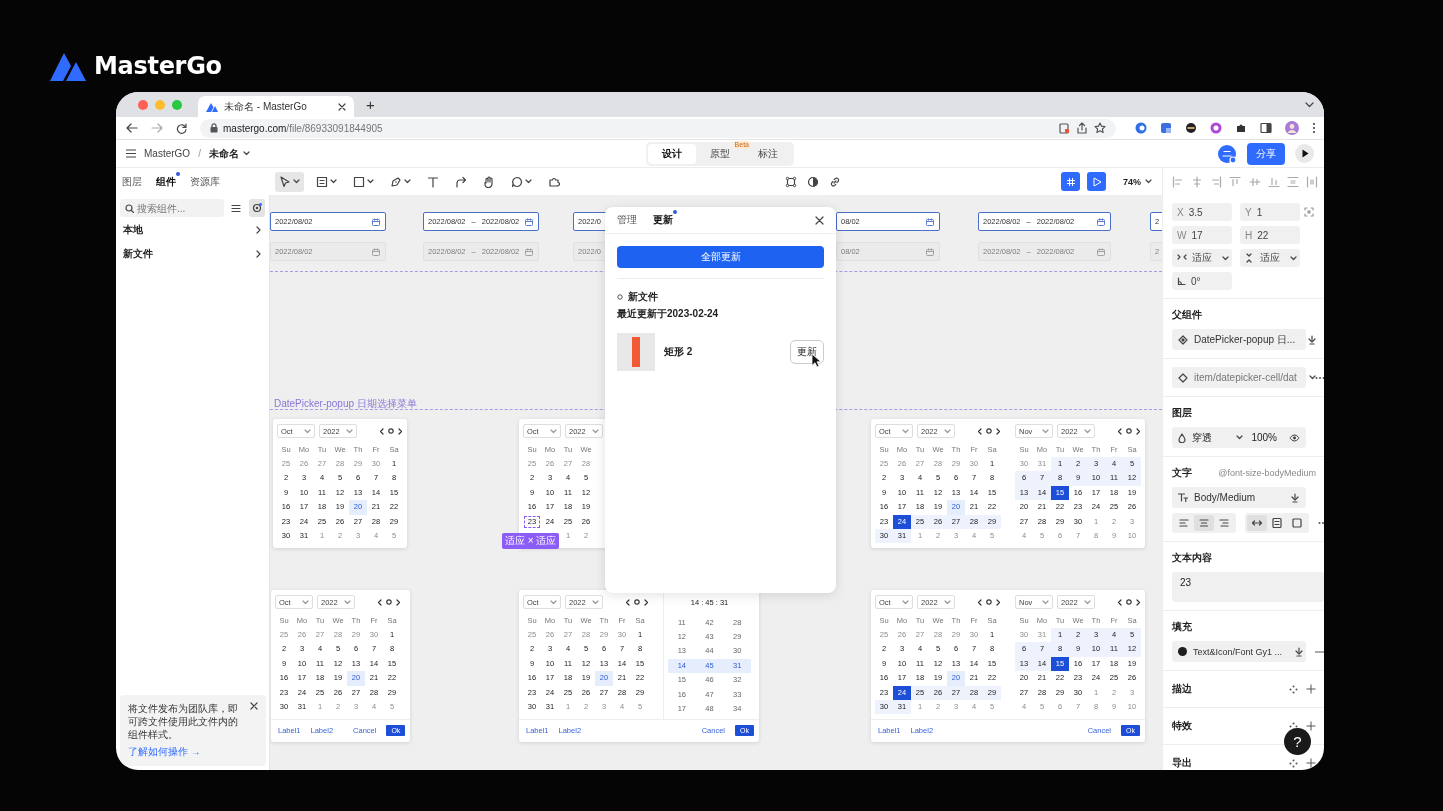 Image resolution: width=1443 pixels, height=811 pixels. Describe the element at coordinates (672, 153) in the screenshot. I see `mode-tab: 设计` at that location.